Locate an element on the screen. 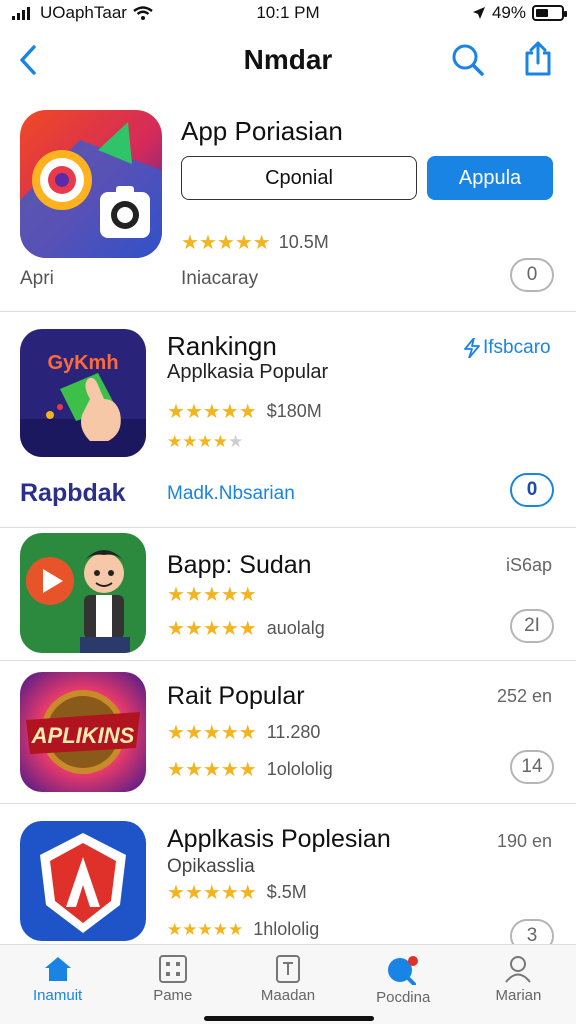 Image resolution: width=576 pixels, height=1024 pixels. ranking-brand: Rapbdak is located at coordinates (73, 493).